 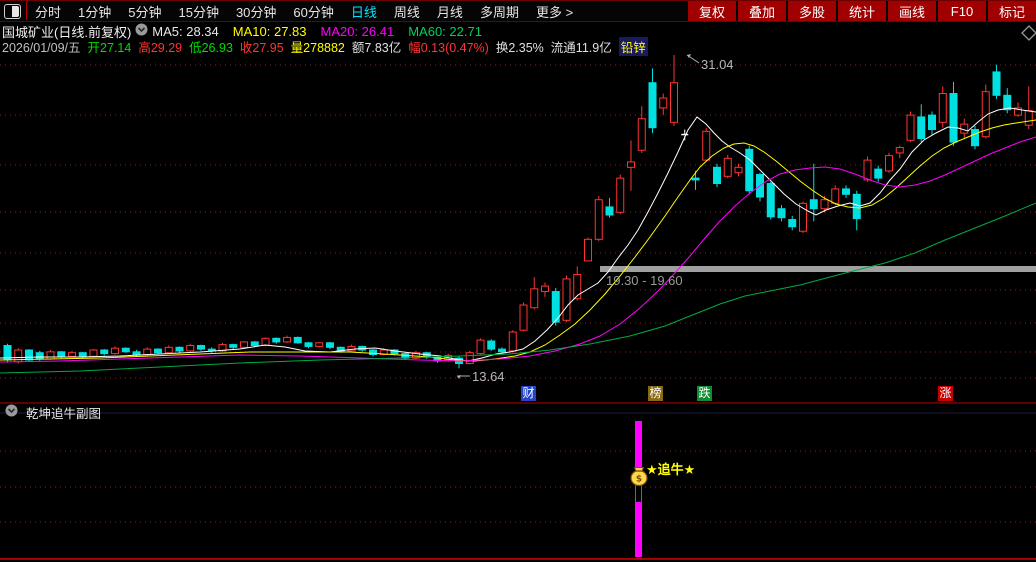 I want to click on event-tag-跌: 跌, so click(x=704, y=393).